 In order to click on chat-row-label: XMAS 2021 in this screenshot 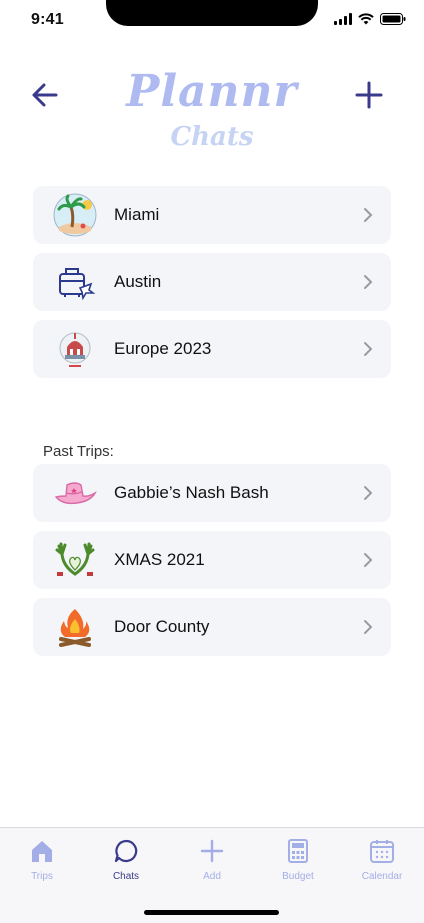, I will do `click(159, 559)`.